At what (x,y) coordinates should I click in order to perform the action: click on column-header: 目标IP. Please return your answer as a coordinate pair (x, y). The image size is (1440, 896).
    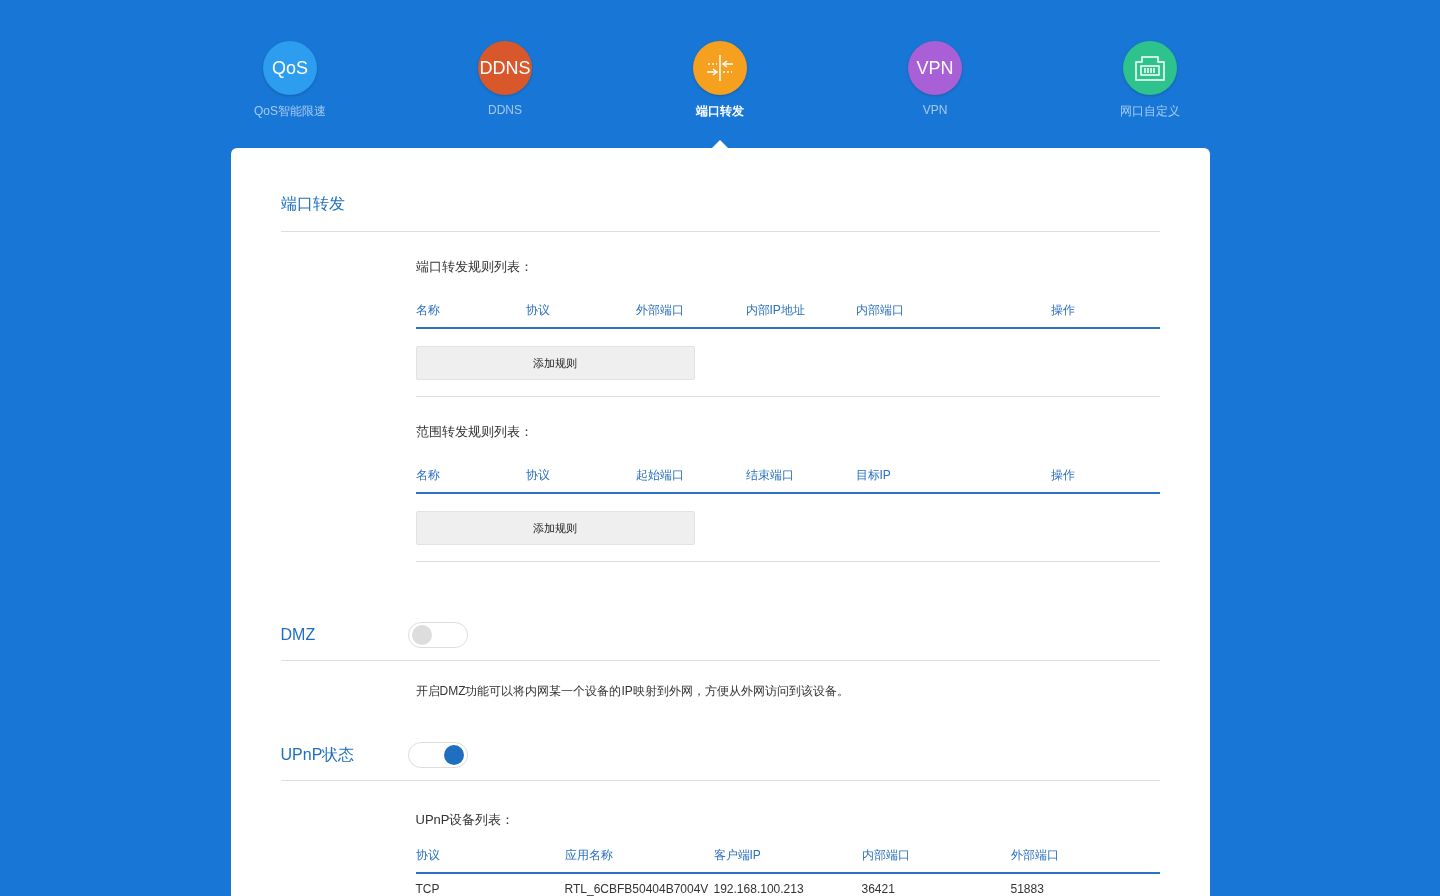
    Looking at the image, I should click on (873, 475).